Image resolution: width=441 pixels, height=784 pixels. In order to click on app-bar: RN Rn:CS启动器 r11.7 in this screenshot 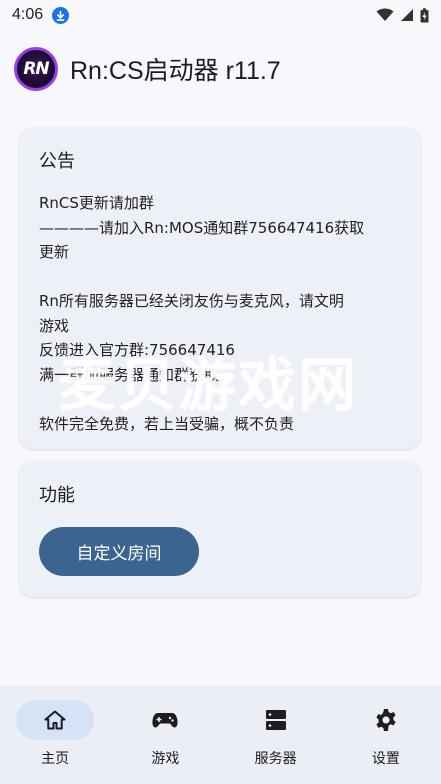, I will do `click(220, 69)`.